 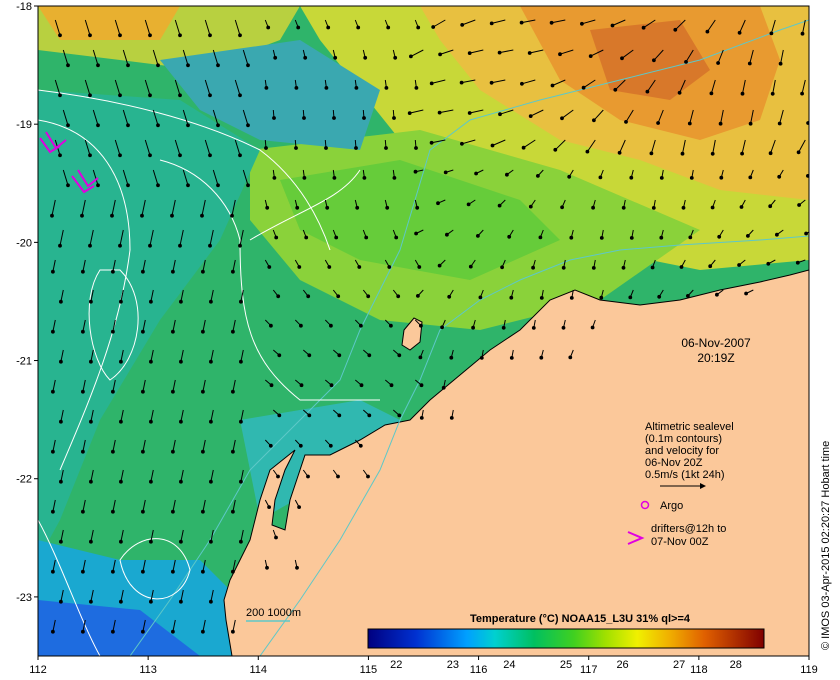 I want to click on y-tick-label: -22, so click(x=24, y=480).